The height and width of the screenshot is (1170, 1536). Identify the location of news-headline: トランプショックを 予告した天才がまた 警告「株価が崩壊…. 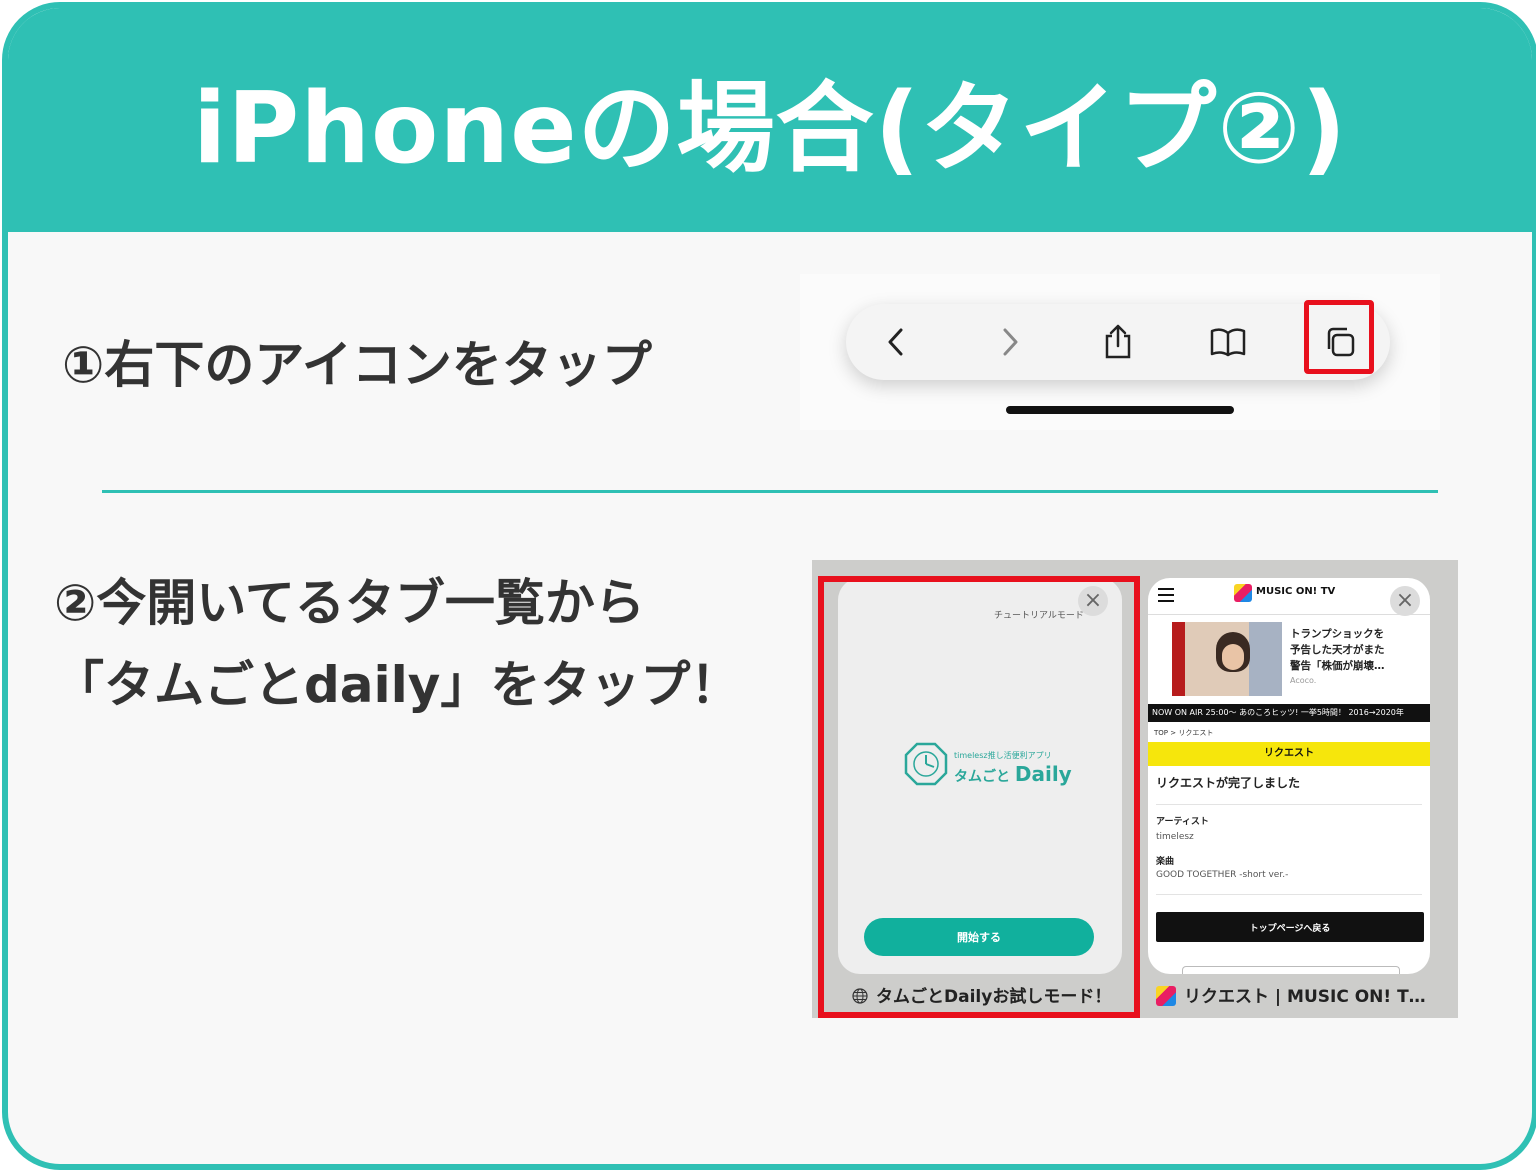
(1337, 650).